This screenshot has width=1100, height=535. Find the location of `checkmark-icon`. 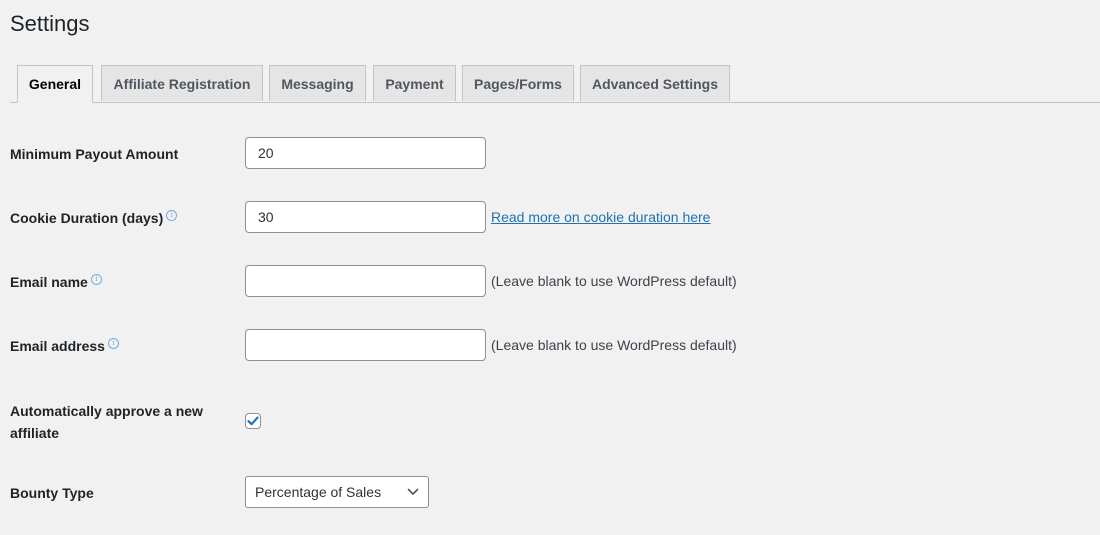

checkmark-icon is located at coordinates (253, 421).